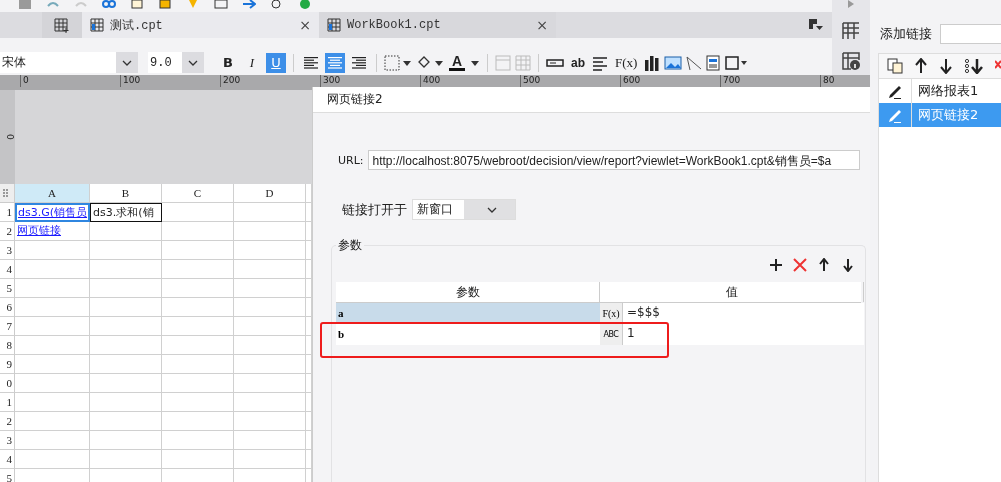 The height and width of the screenshot is (482, 1001). Describe the element at coordinates (611, 334) in the screenshot. I see `value-type-button: ABC` at that location.